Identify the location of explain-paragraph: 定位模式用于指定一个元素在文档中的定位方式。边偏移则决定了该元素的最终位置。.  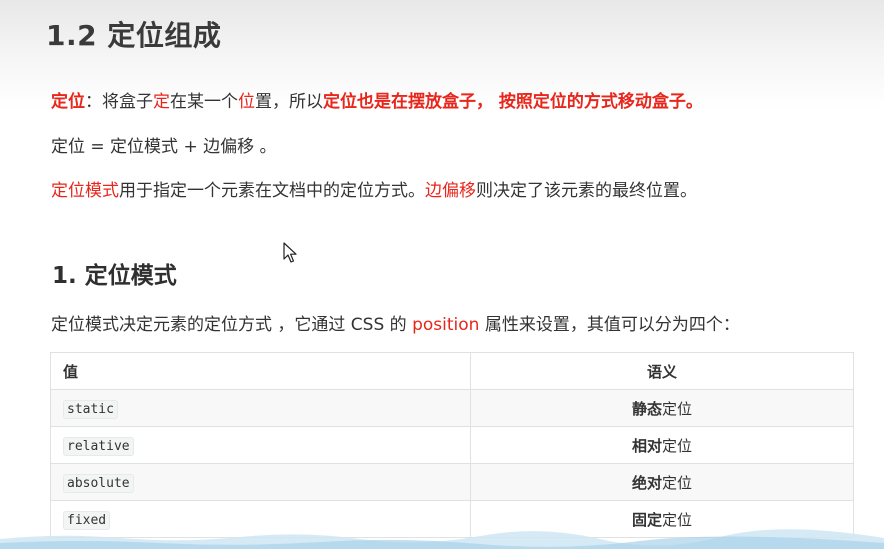
(374, 188).